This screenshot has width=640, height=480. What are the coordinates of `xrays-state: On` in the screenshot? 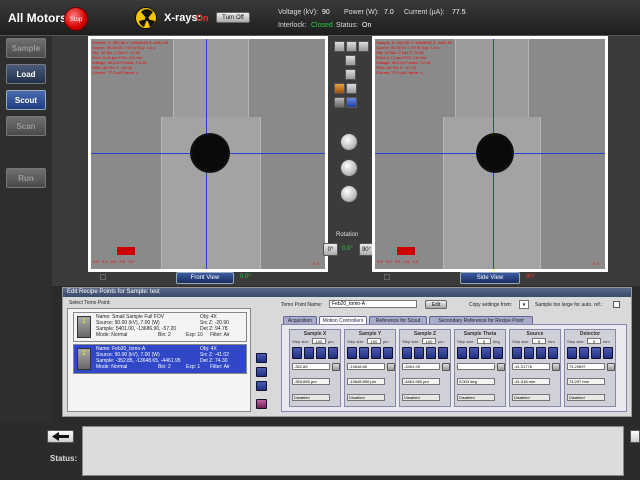 It's located at (202, 18).